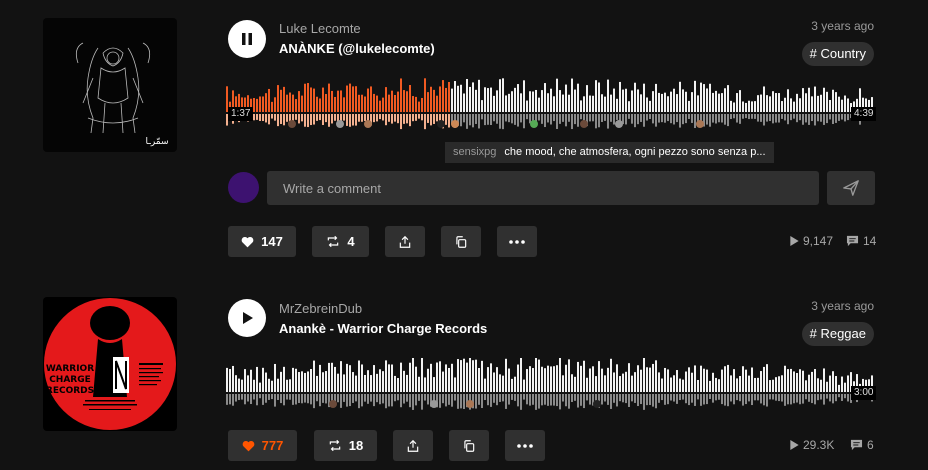 The height and width of the screenshot is (470, 928). What do you see at coordinates (851, 188) in the screenshot?
I see `send-comment-button` at bounding box center [851, 188].